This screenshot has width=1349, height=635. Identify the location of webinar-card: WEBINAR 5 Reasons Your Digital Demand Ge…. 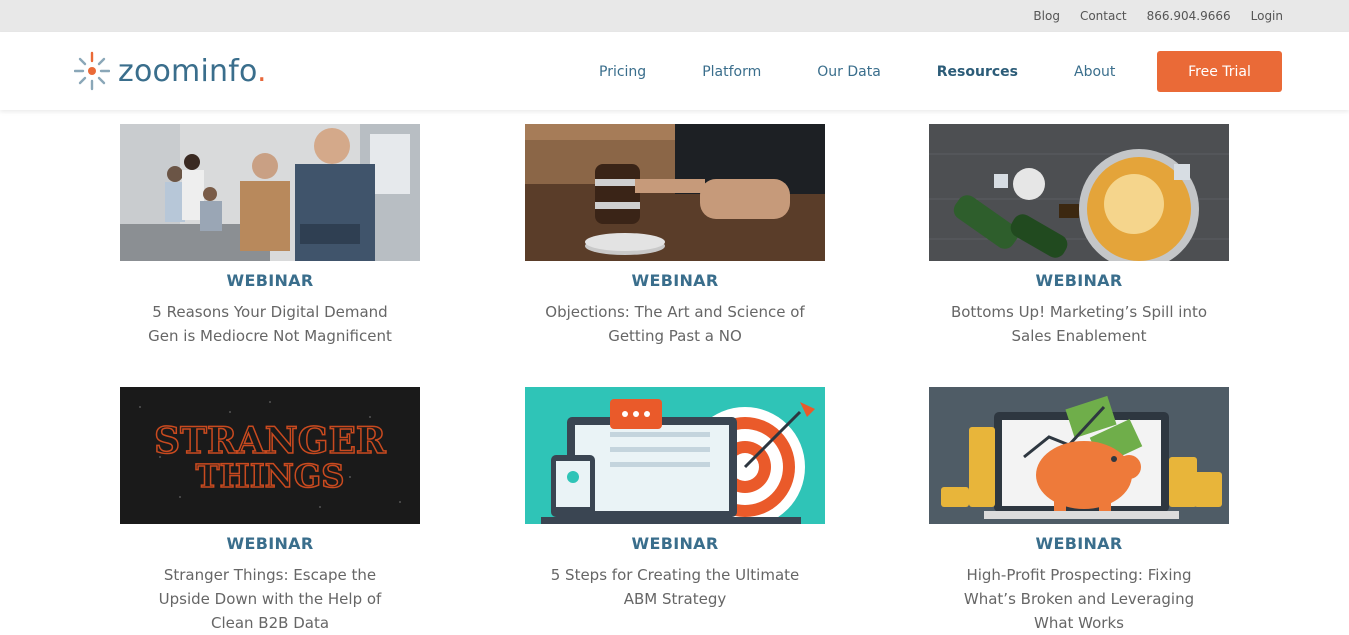
(270, 236).